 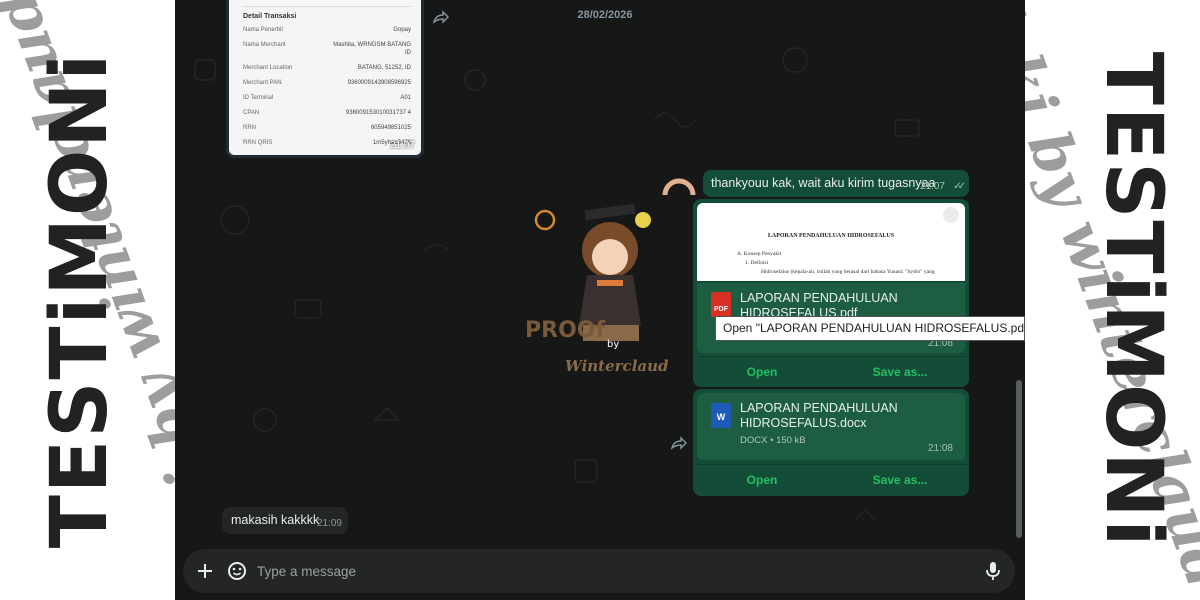 What do you see at coordinates (721, 304) in the screenshot?
I see `pdf-file-icon: PDF` at bounding box center [721, 304].